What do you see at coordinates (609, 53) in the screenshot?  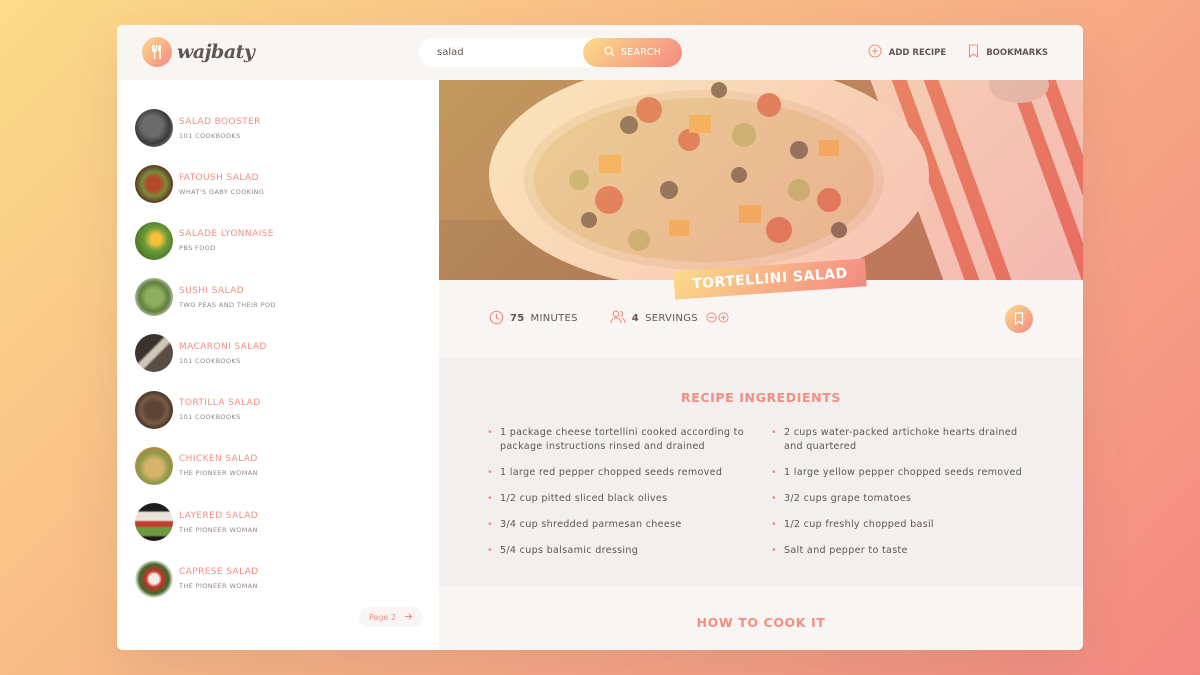 I see `search-icon` at bounding box center [609, 53].